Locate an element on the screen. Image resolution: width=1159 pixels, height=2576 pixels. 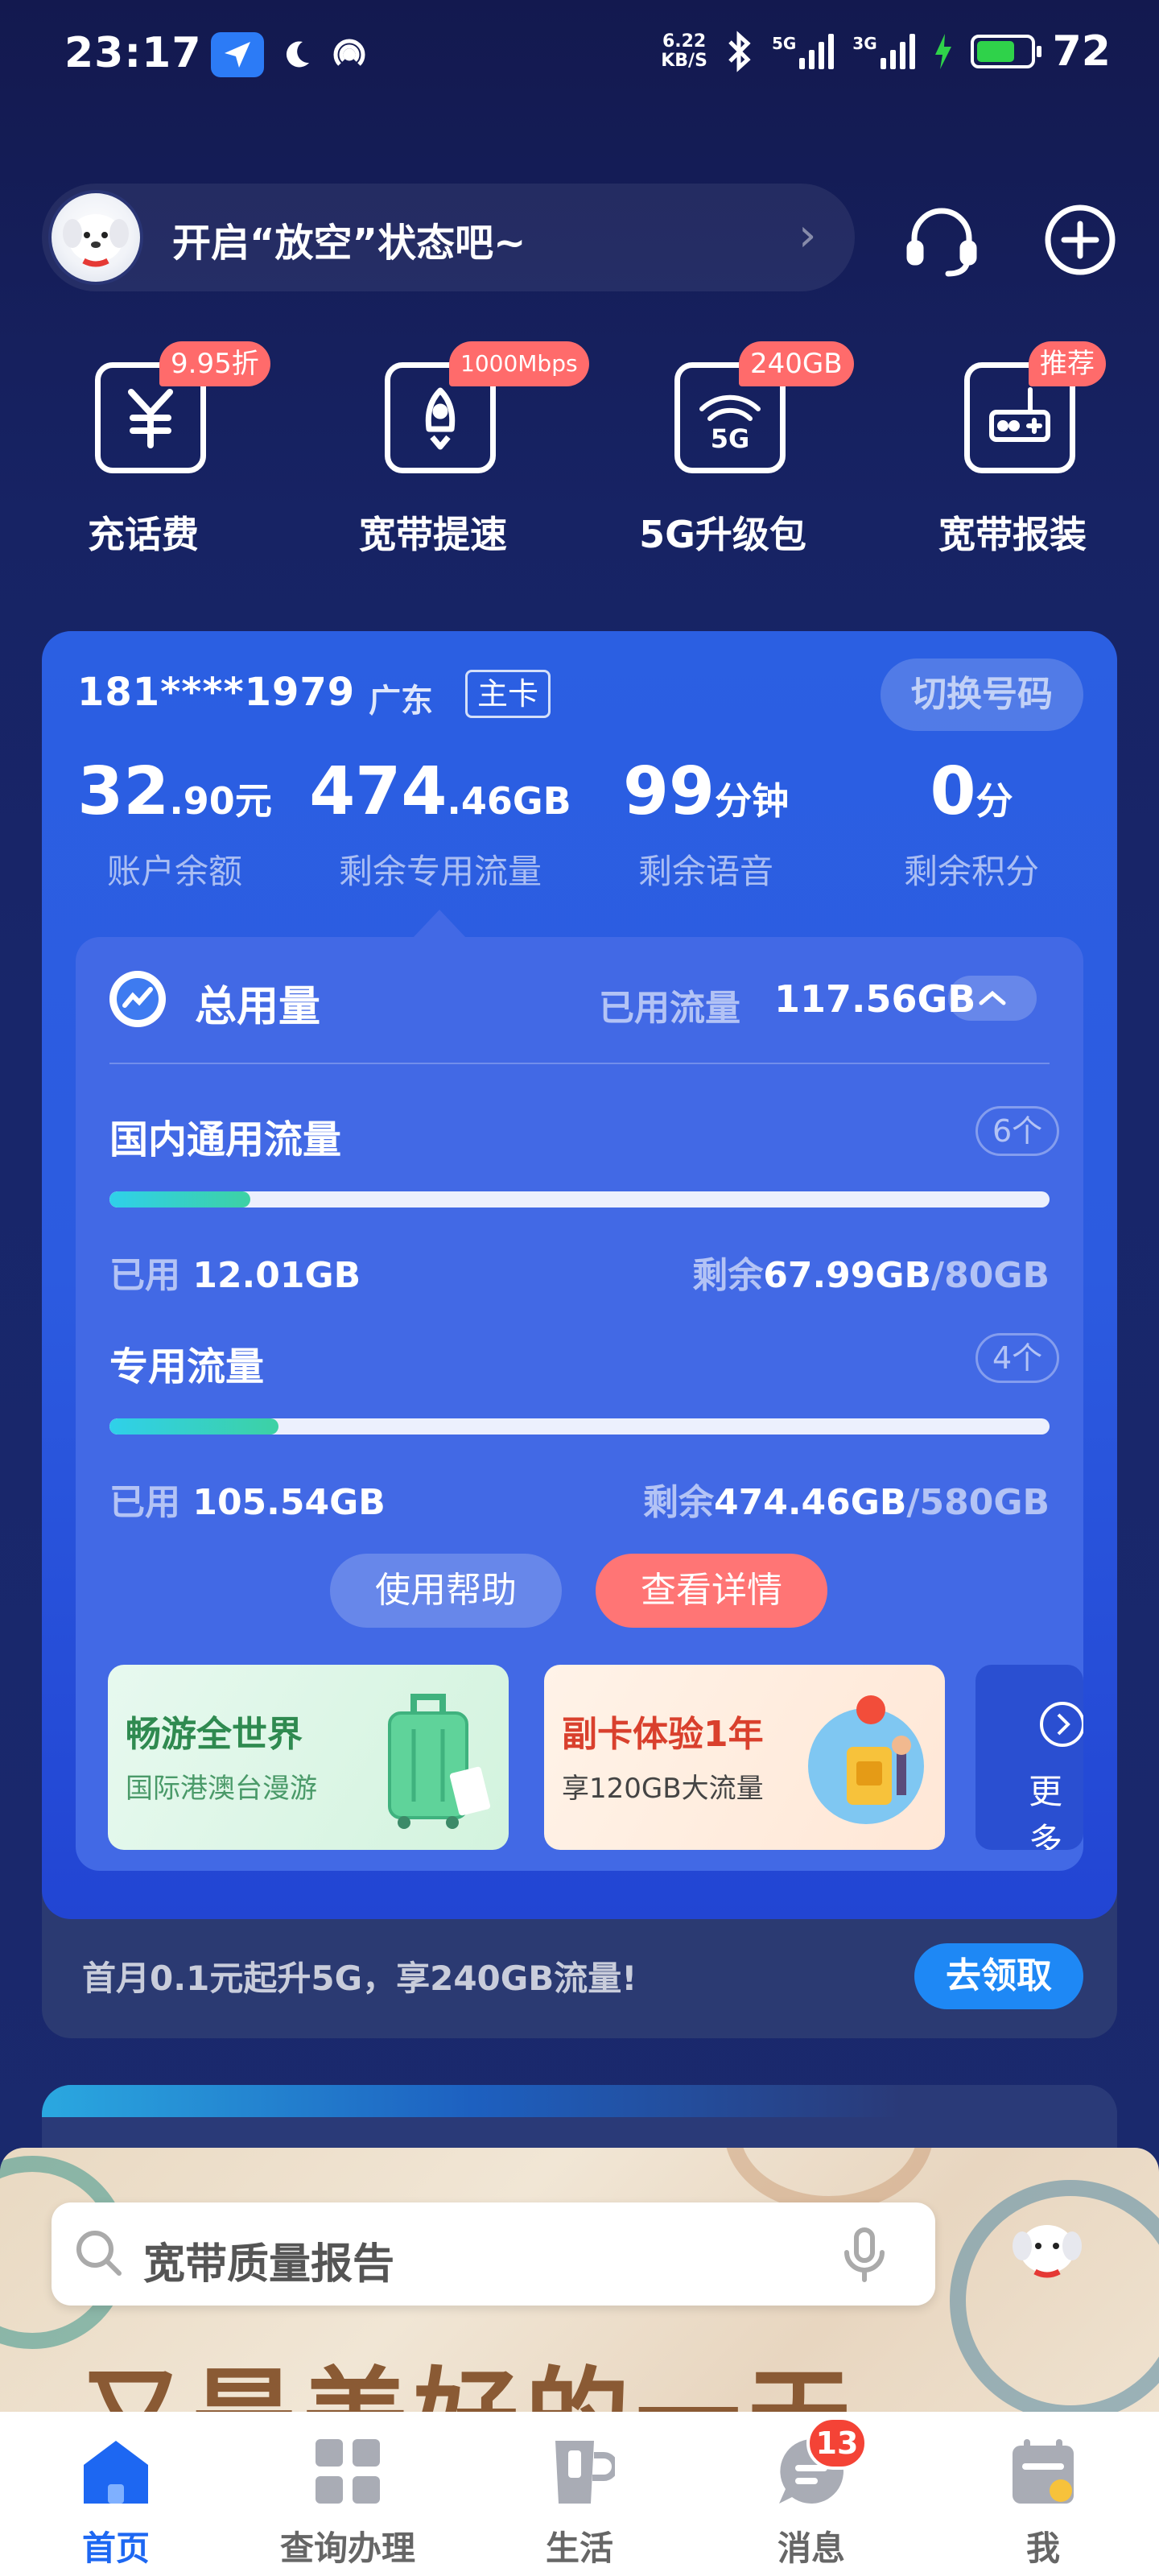
navigation-icon is located at coordinates (237, 54).